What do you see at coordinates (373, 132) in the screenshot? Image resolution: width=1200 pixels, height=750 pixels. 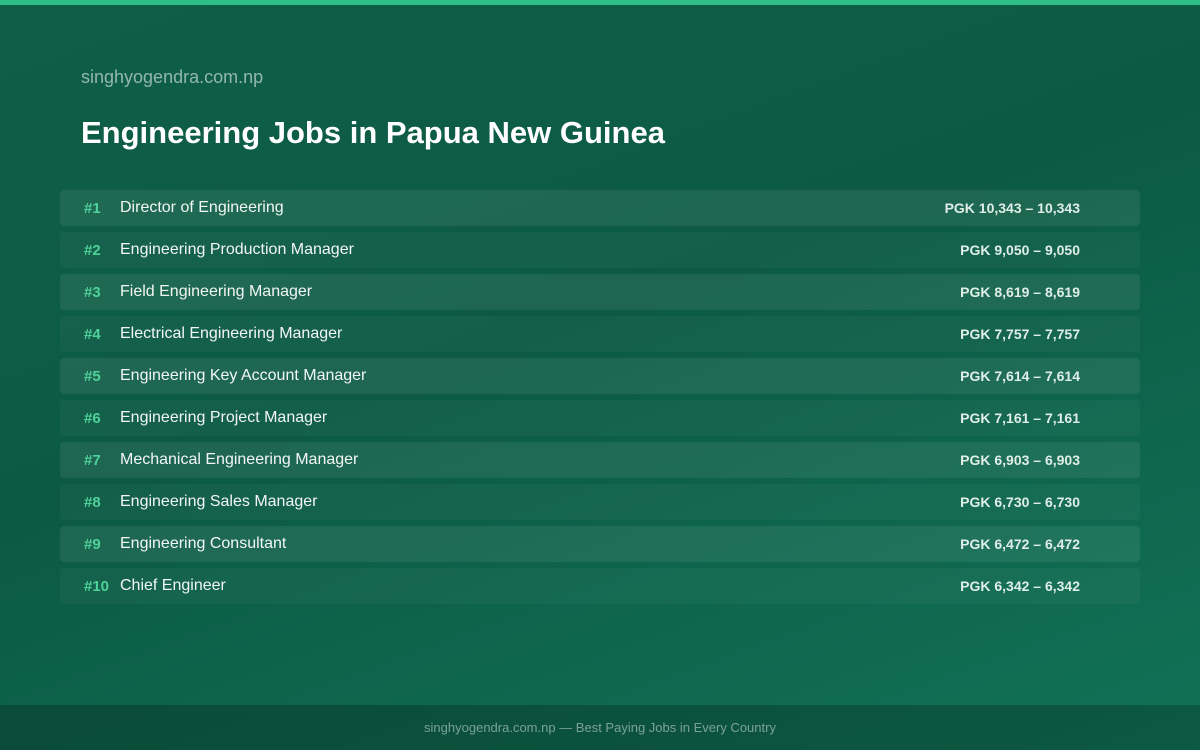 I see `page-title: Engineering Jobs in Papua New Guinea` at bounding box center [373, 132].